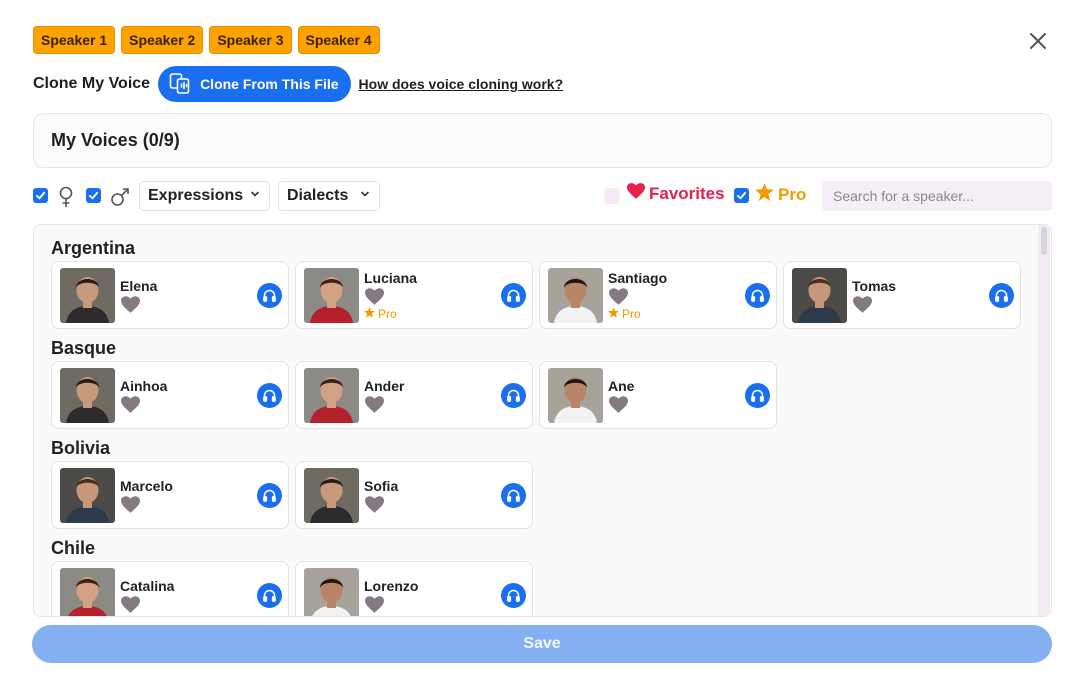 Image resolution: width=1082 pixels, height=689 pixels. Describe the element at coordinates (391, 586) in the screenshot. I see `speaker-name: Lorenzo` at that location.